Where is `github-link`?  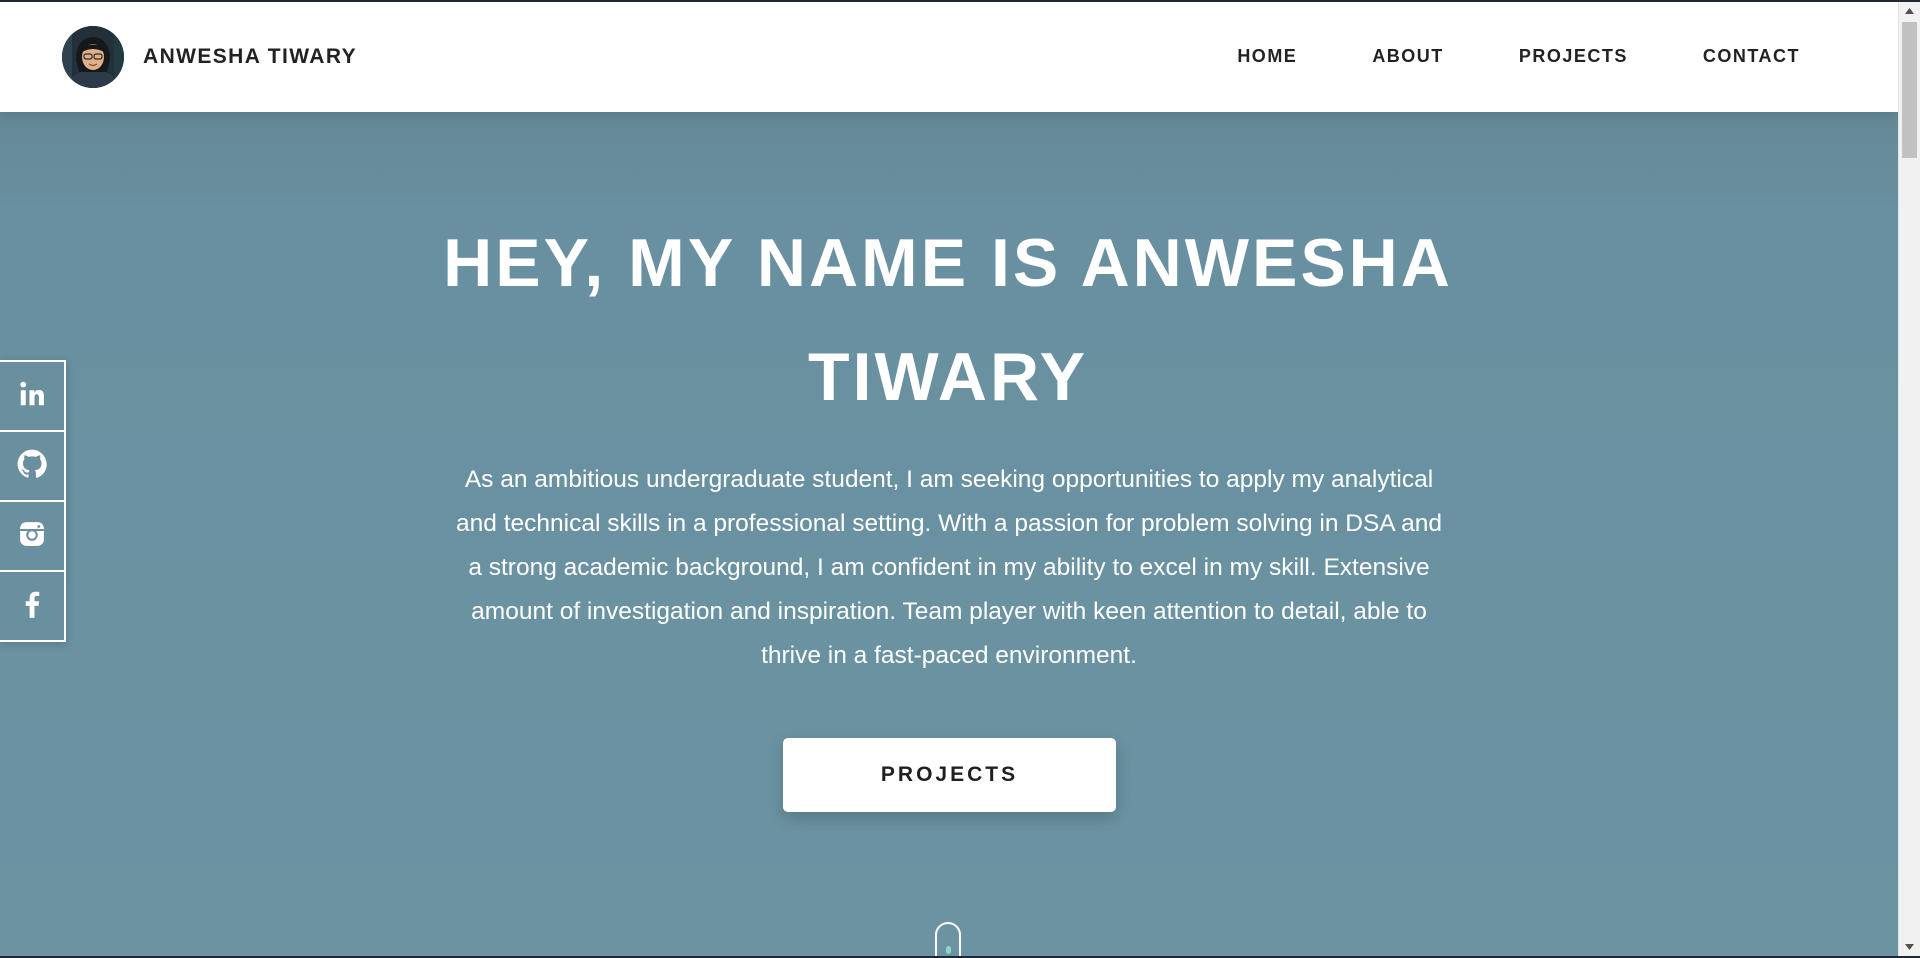 github-link is located at coordinates (32, 467).